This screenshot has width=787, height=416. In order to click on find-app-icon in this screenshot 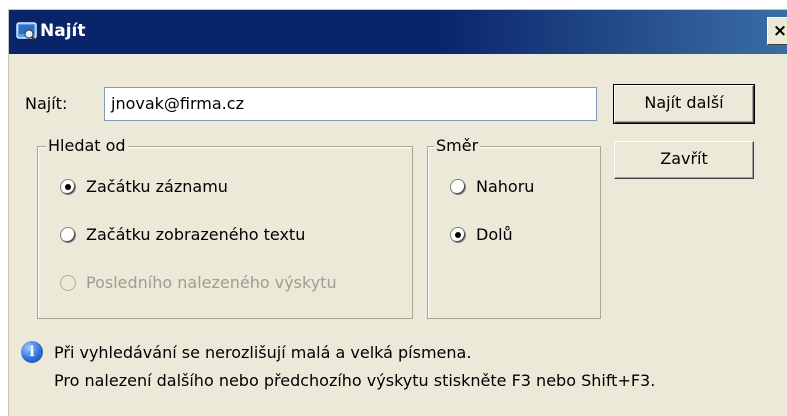, I will do `click(26, 31)`.